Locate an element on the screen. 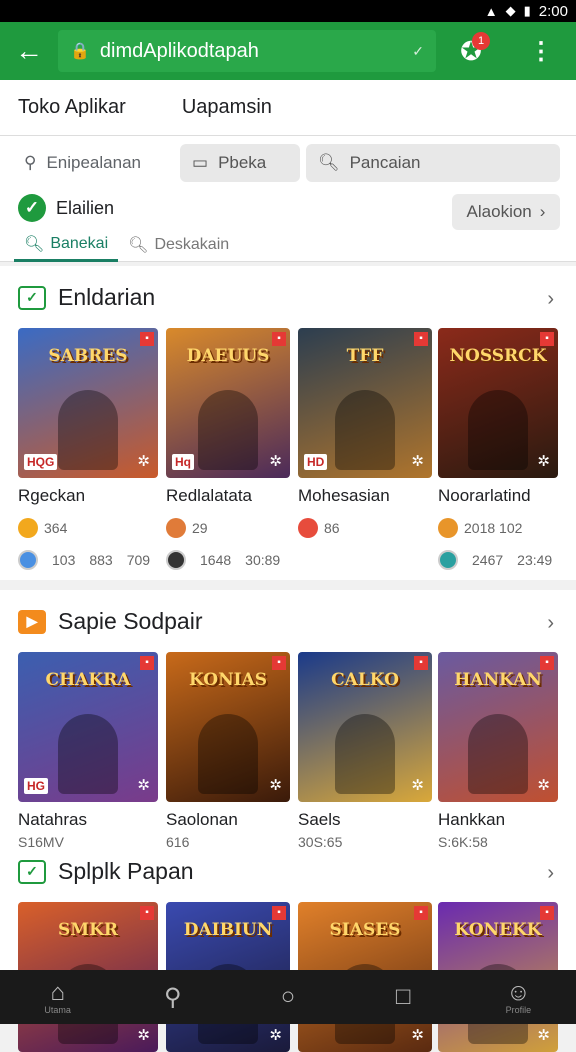 The image size is (576, 1052). game-thumbnail: TFF ✲ ▪ HD is located at coordinates (365, 403).